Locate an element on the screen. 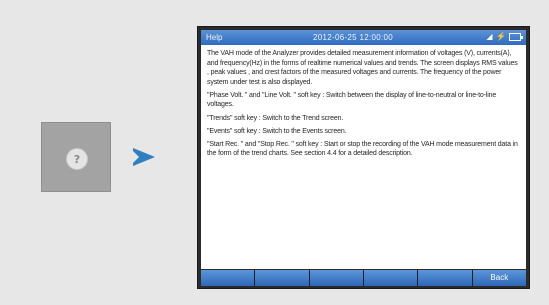  arrow-notch is located at coordinates (136, 157).